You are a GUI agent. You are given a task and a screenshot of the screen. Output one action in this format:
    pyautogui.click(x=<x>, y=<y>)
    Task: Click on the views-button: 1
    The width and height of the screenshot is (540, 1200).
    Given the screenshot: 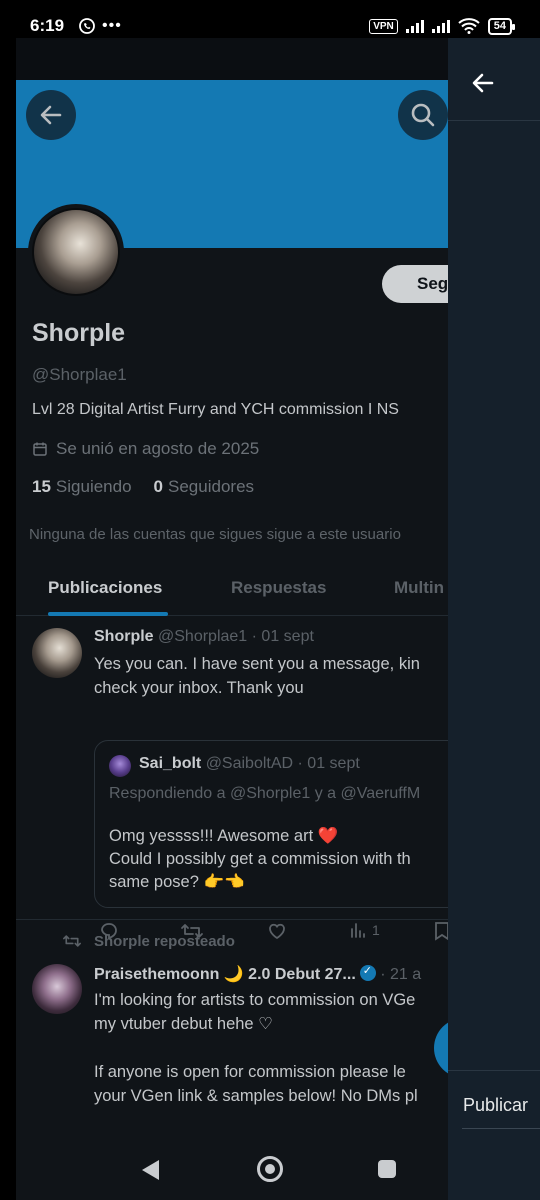 What is the action you would take?
    pyautogui.click(x=364, y=930)
    